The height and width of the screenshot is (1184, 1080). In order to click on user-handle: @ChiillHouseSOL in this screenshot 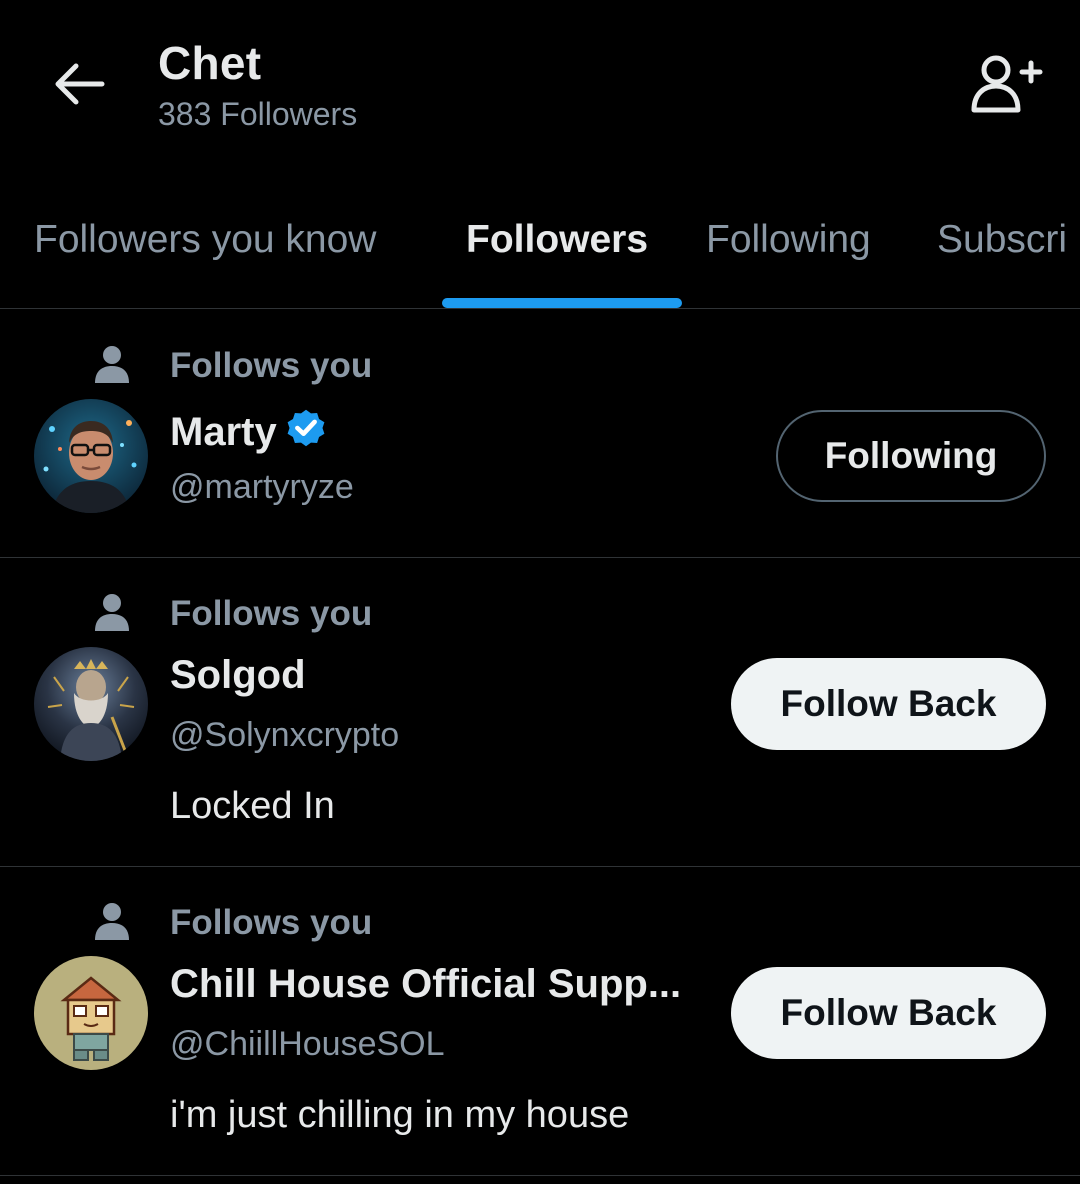, I will do `click(307, 1044)`.